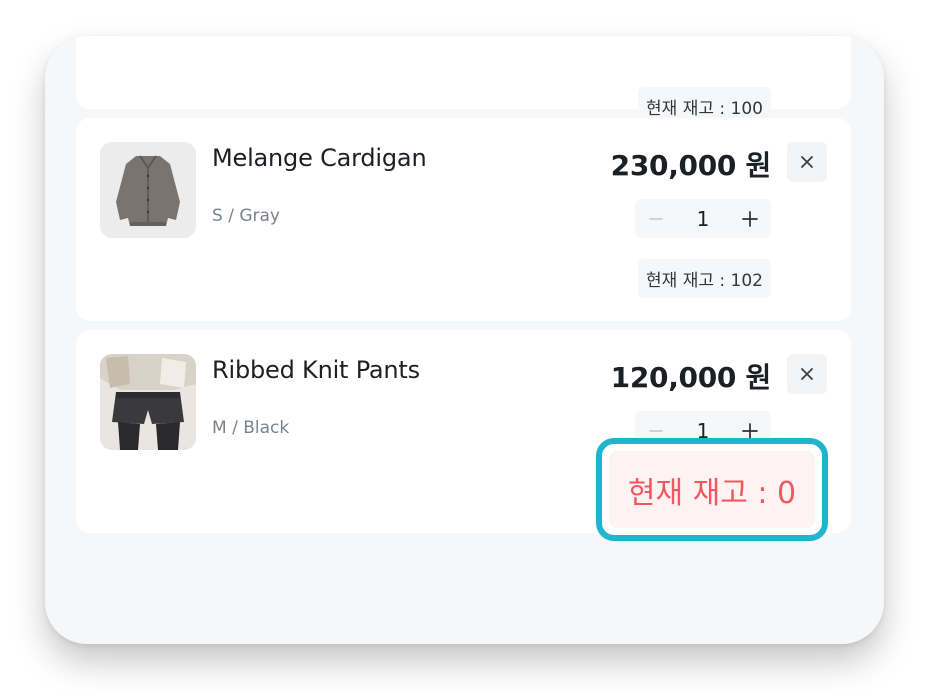 The width and height of the screenshot is (928, 696). I want to click on increase-quantity-button, so click(750, 219).